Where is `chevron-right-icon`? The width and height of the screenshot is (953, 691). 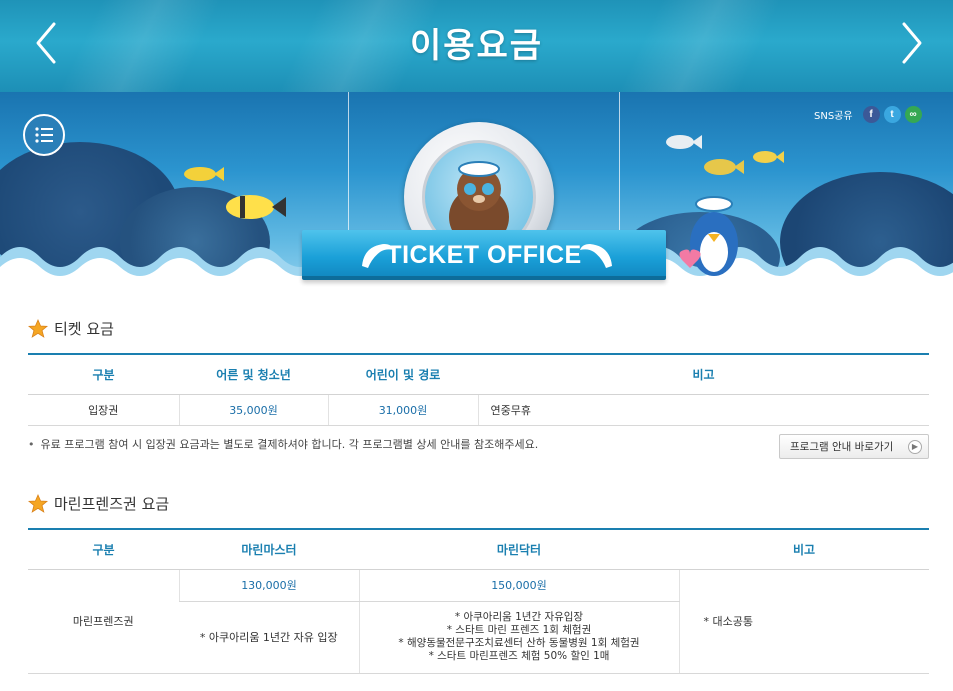 chevron-right-icon is located at coordinates (912, 43).